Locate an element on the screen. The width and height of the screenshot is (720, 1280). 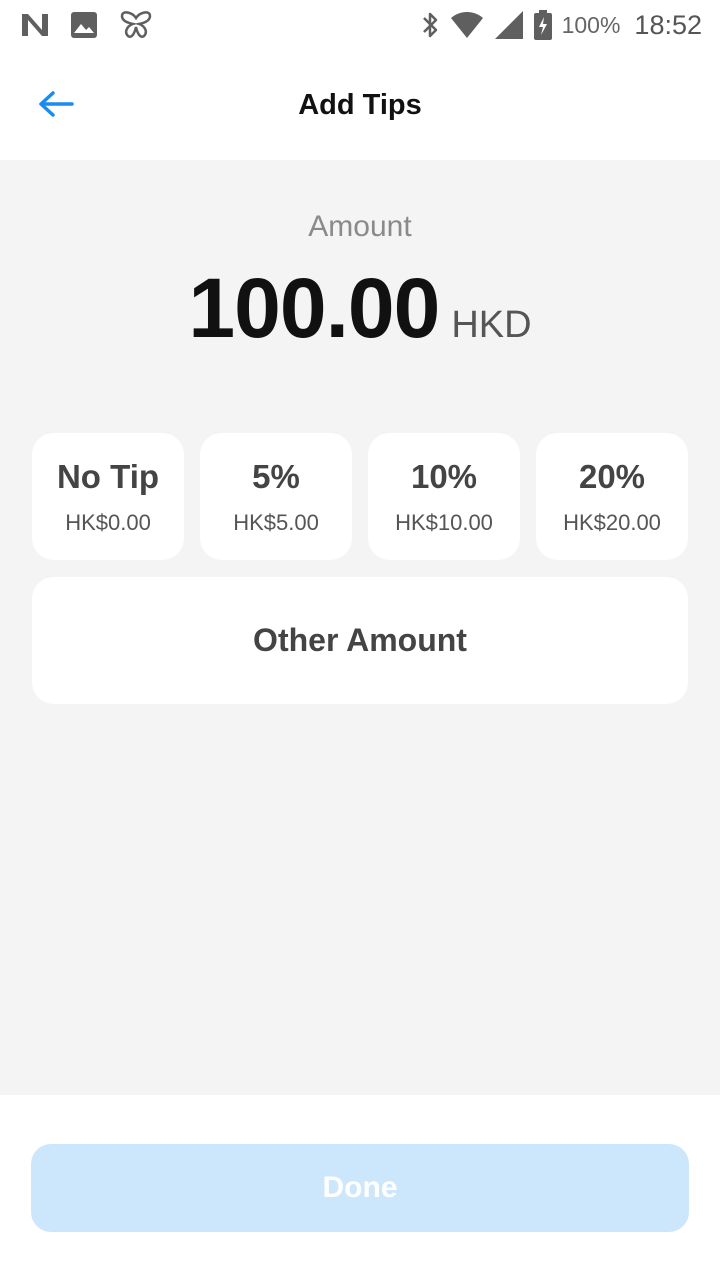
done-label: Done is located at coordinates (360, 1187).